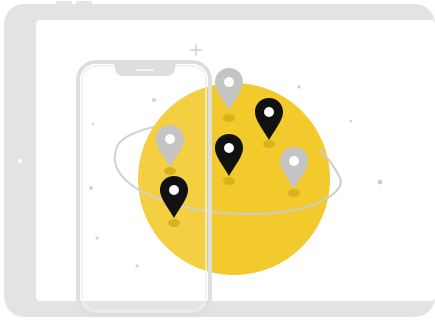  I want to click on tablet-side-button, so click(64, 3).